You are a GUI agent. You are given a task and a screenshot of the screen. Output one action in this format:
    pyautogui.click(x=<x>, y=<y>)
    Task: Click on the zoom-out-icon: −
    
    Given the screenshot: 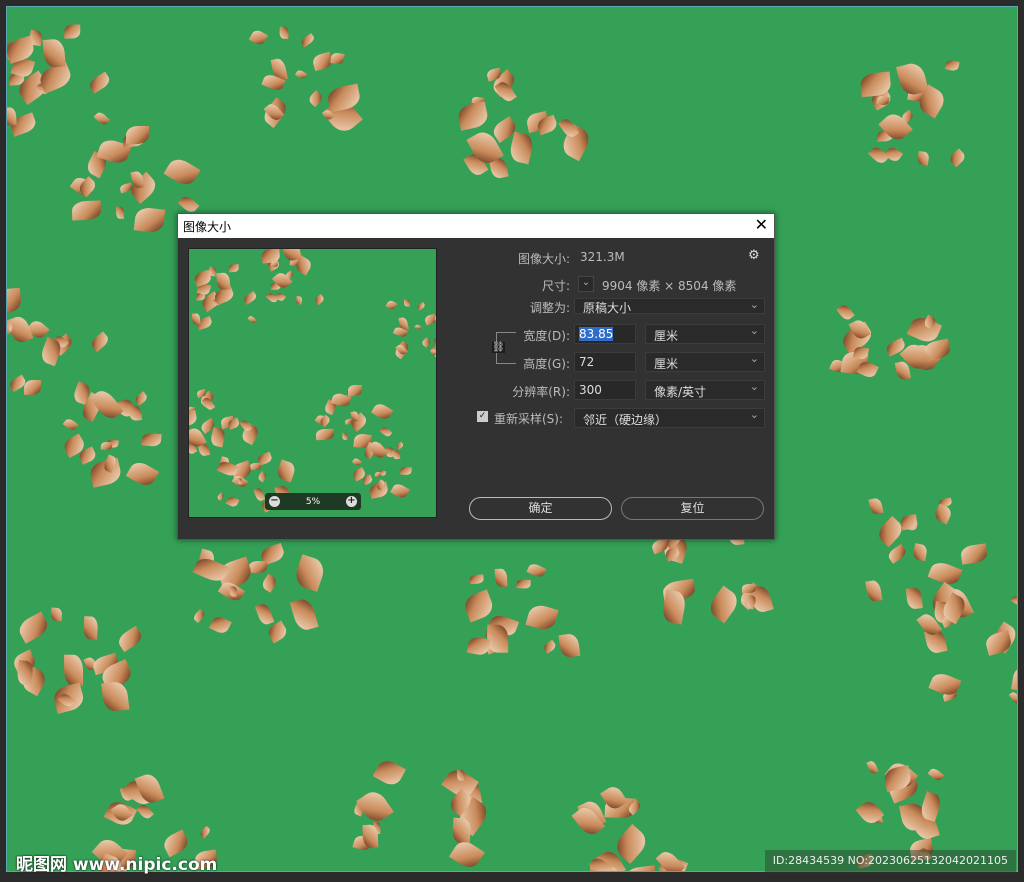 What is the action you would take?
    pyautogui.click(x=274, y=501)
    